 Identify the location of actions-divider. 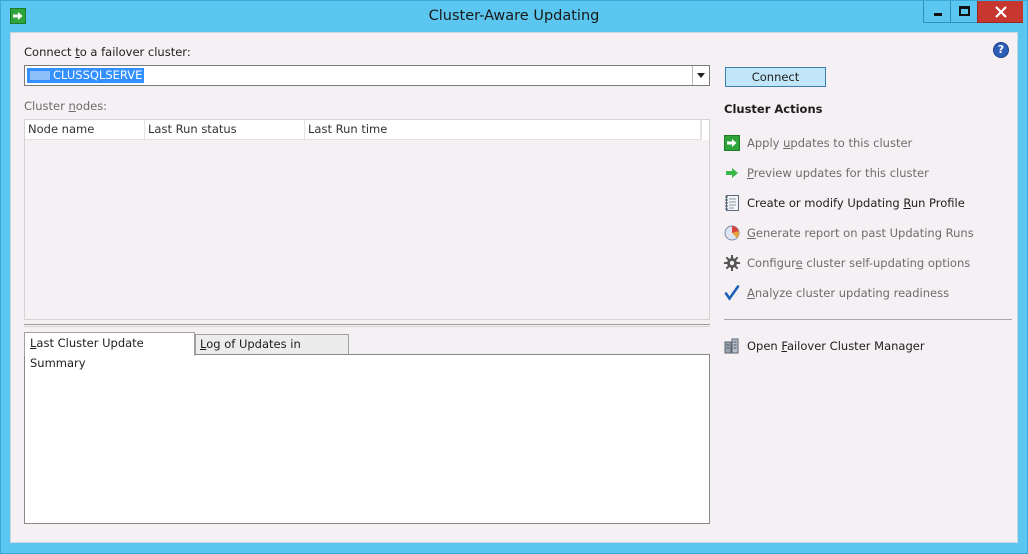
(868, 319).